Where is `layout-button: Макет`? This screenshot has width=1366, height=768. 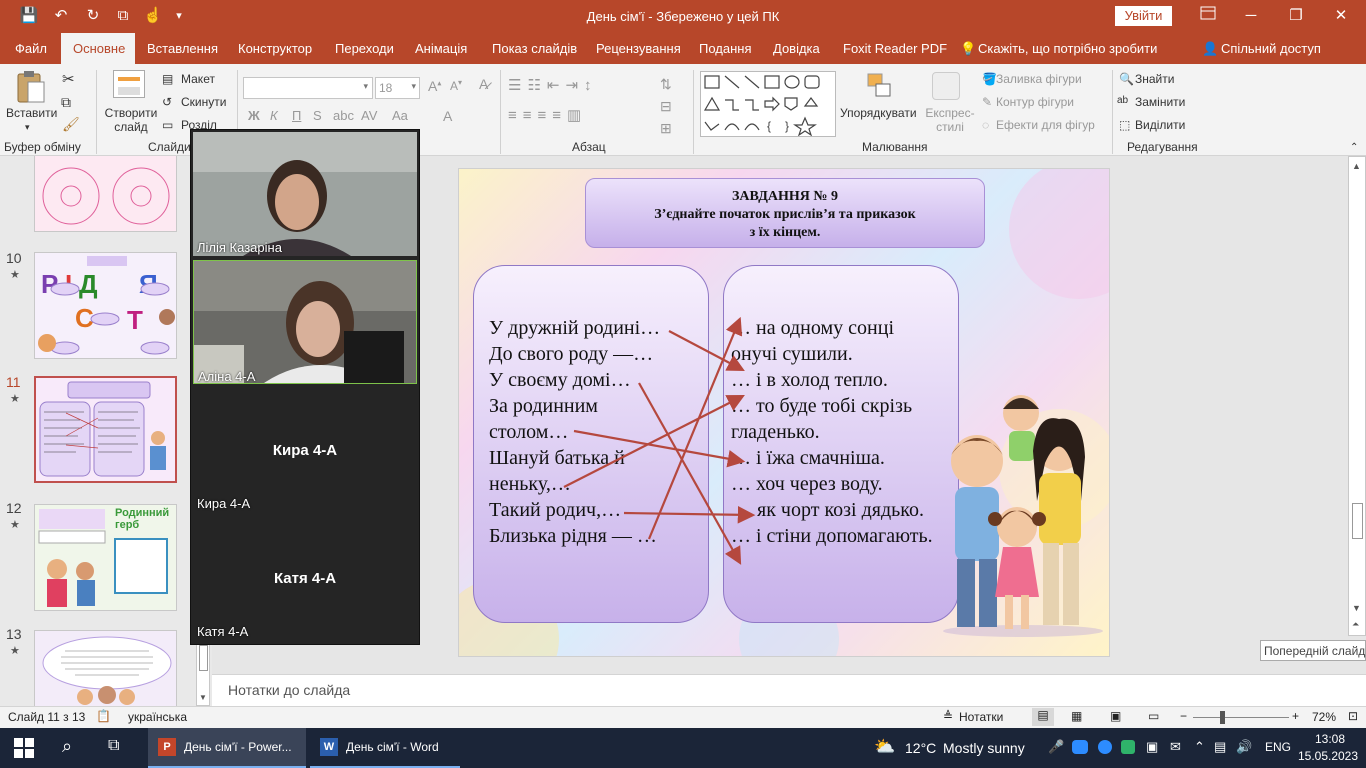
layout-button: Макет is located at coordinates (198, 79).